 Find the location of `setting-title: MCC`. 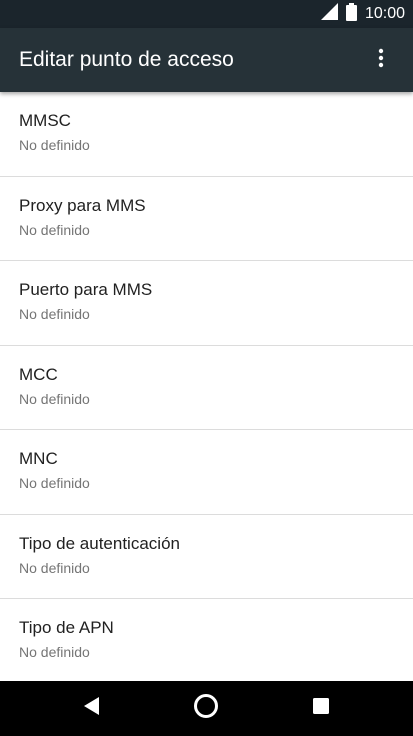

setting-title: MCC is located at coordinates (38, 374).